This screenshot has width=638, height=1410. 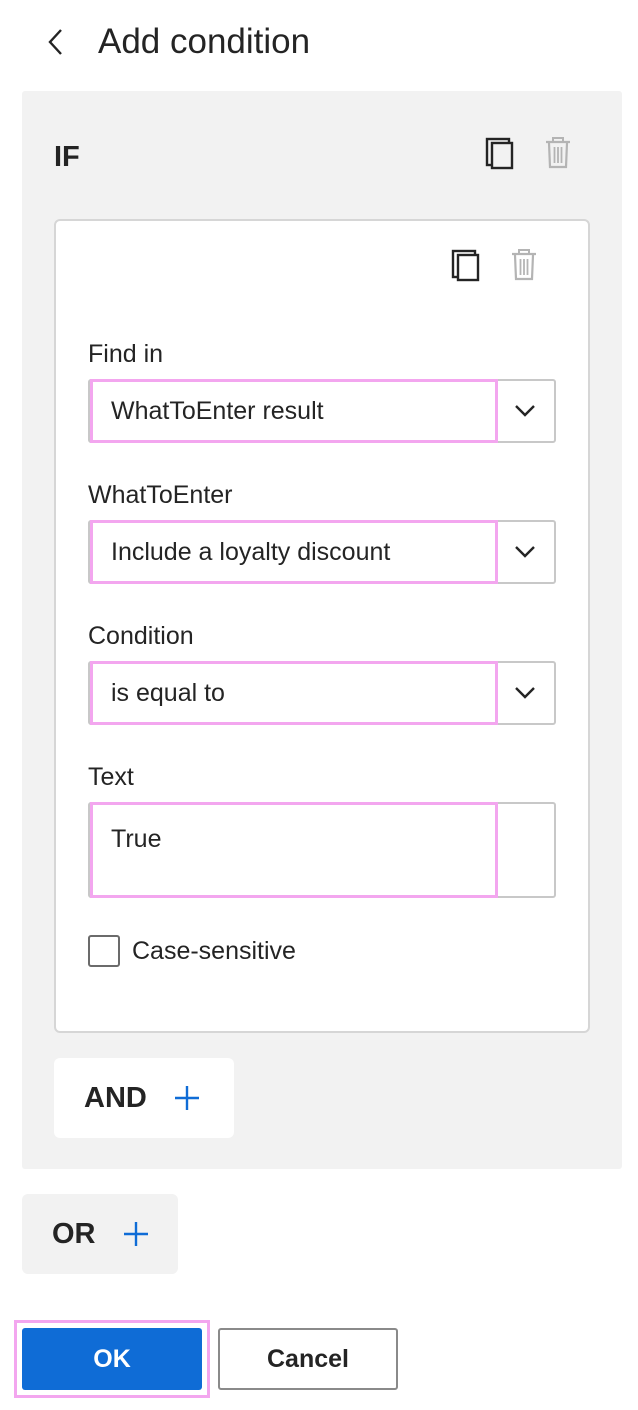 I want to click on condition-copy-button, so click(x=466, y=265).